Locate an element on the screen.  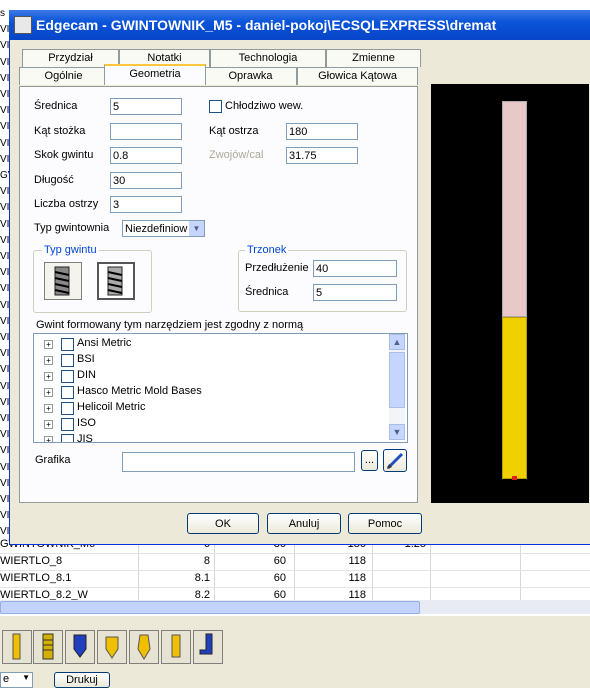
srednica-field: 5 is located at coordinates (146, 106).